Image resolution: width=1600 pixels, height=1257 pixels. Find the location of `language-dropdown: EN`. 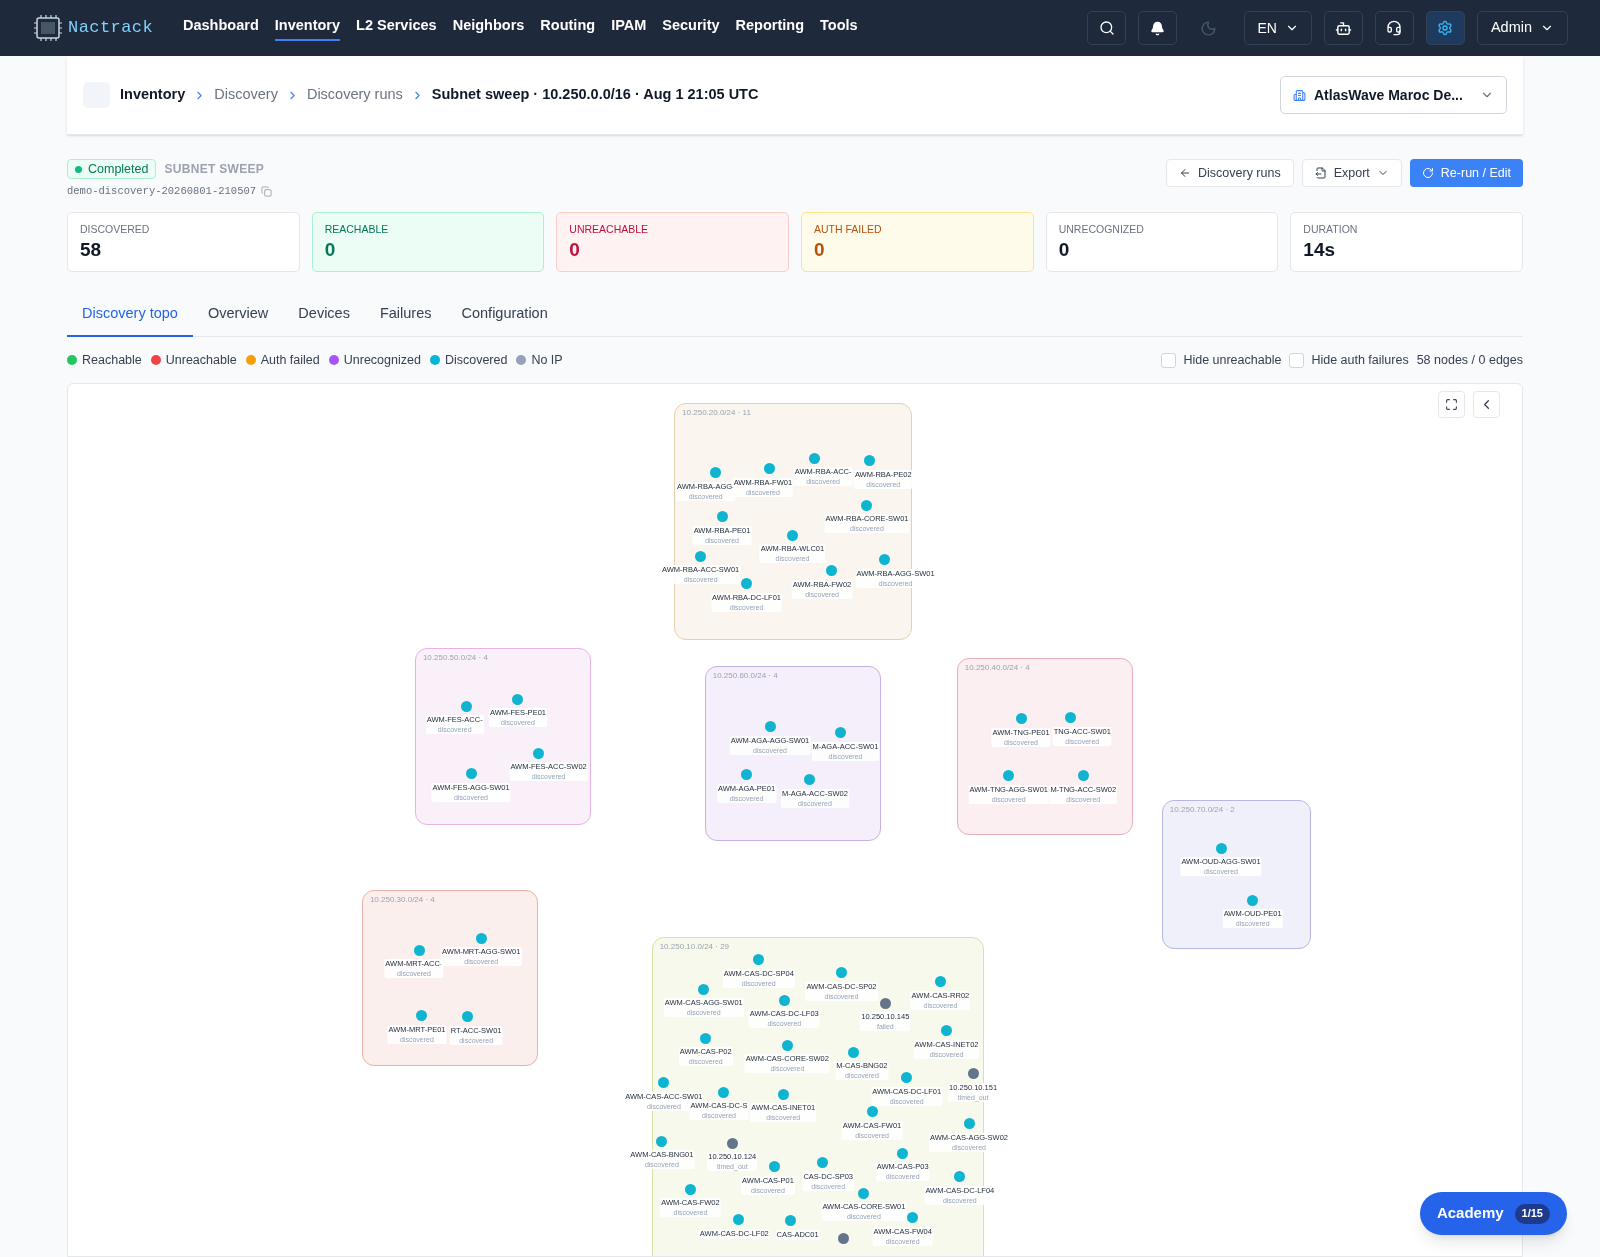

language-dropdown: EN is located at coordinates (1278, 28).